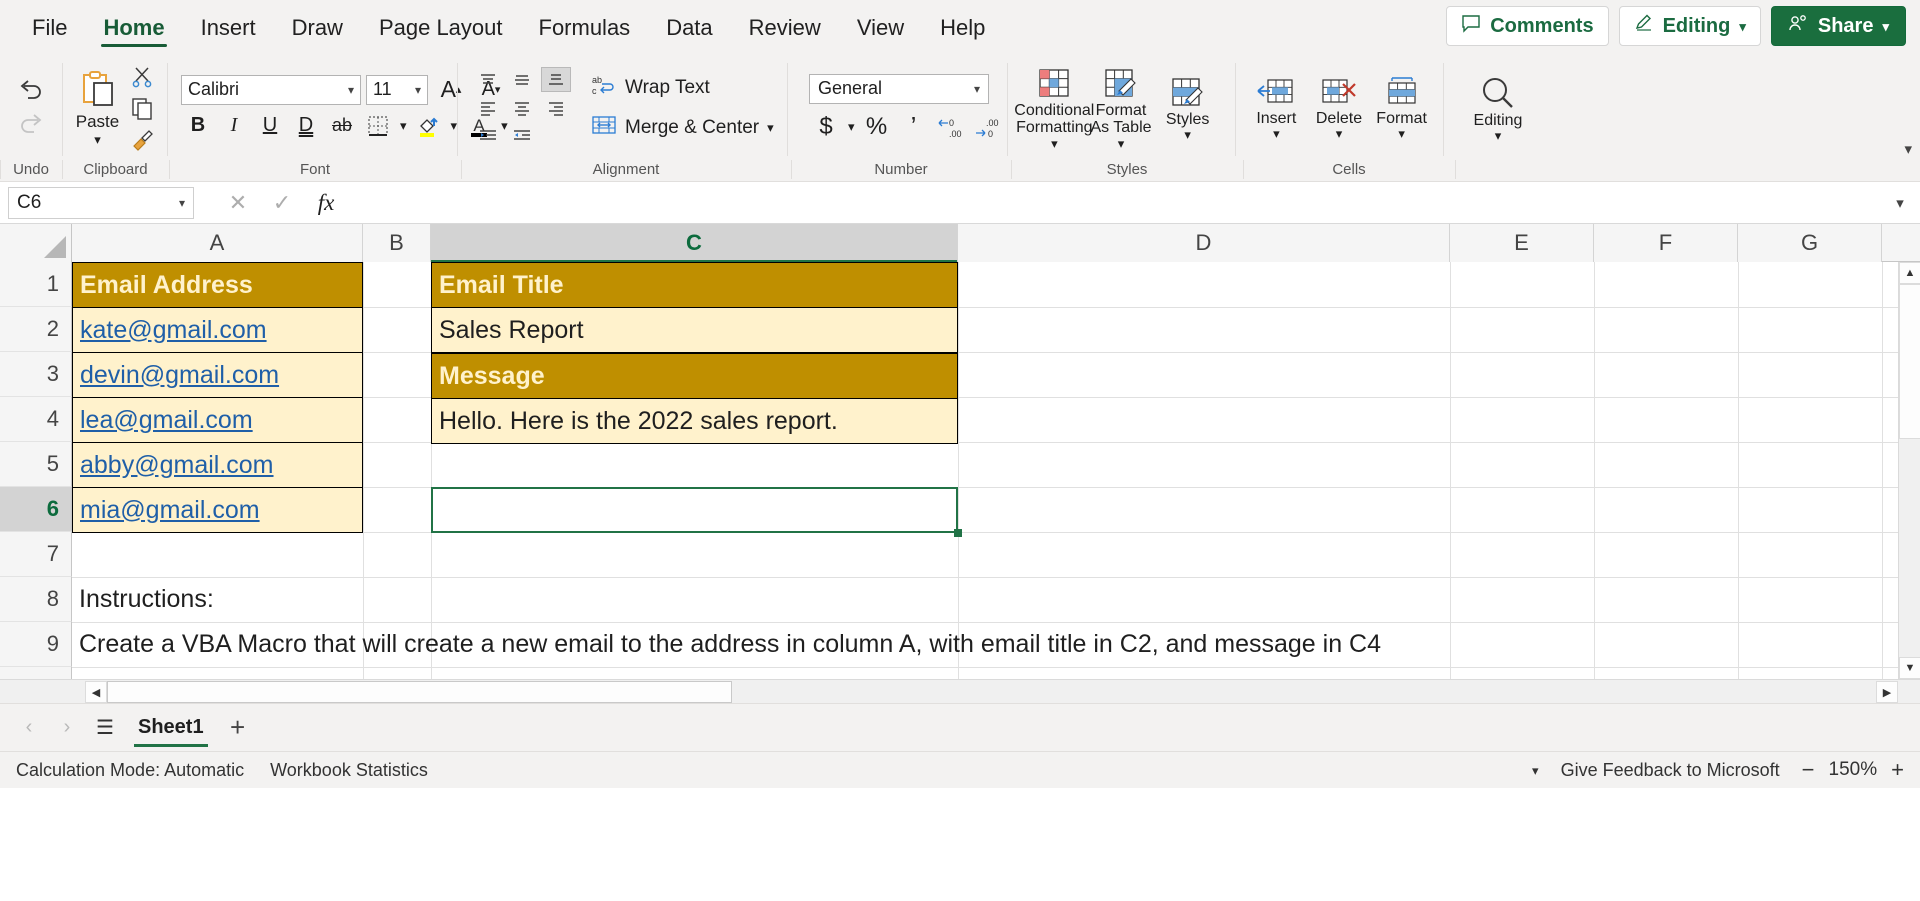  What do you see at coordinates (694, 285) in the screenshot?
I see `cell-C1: Email Title` at bounding box center [694, 285].